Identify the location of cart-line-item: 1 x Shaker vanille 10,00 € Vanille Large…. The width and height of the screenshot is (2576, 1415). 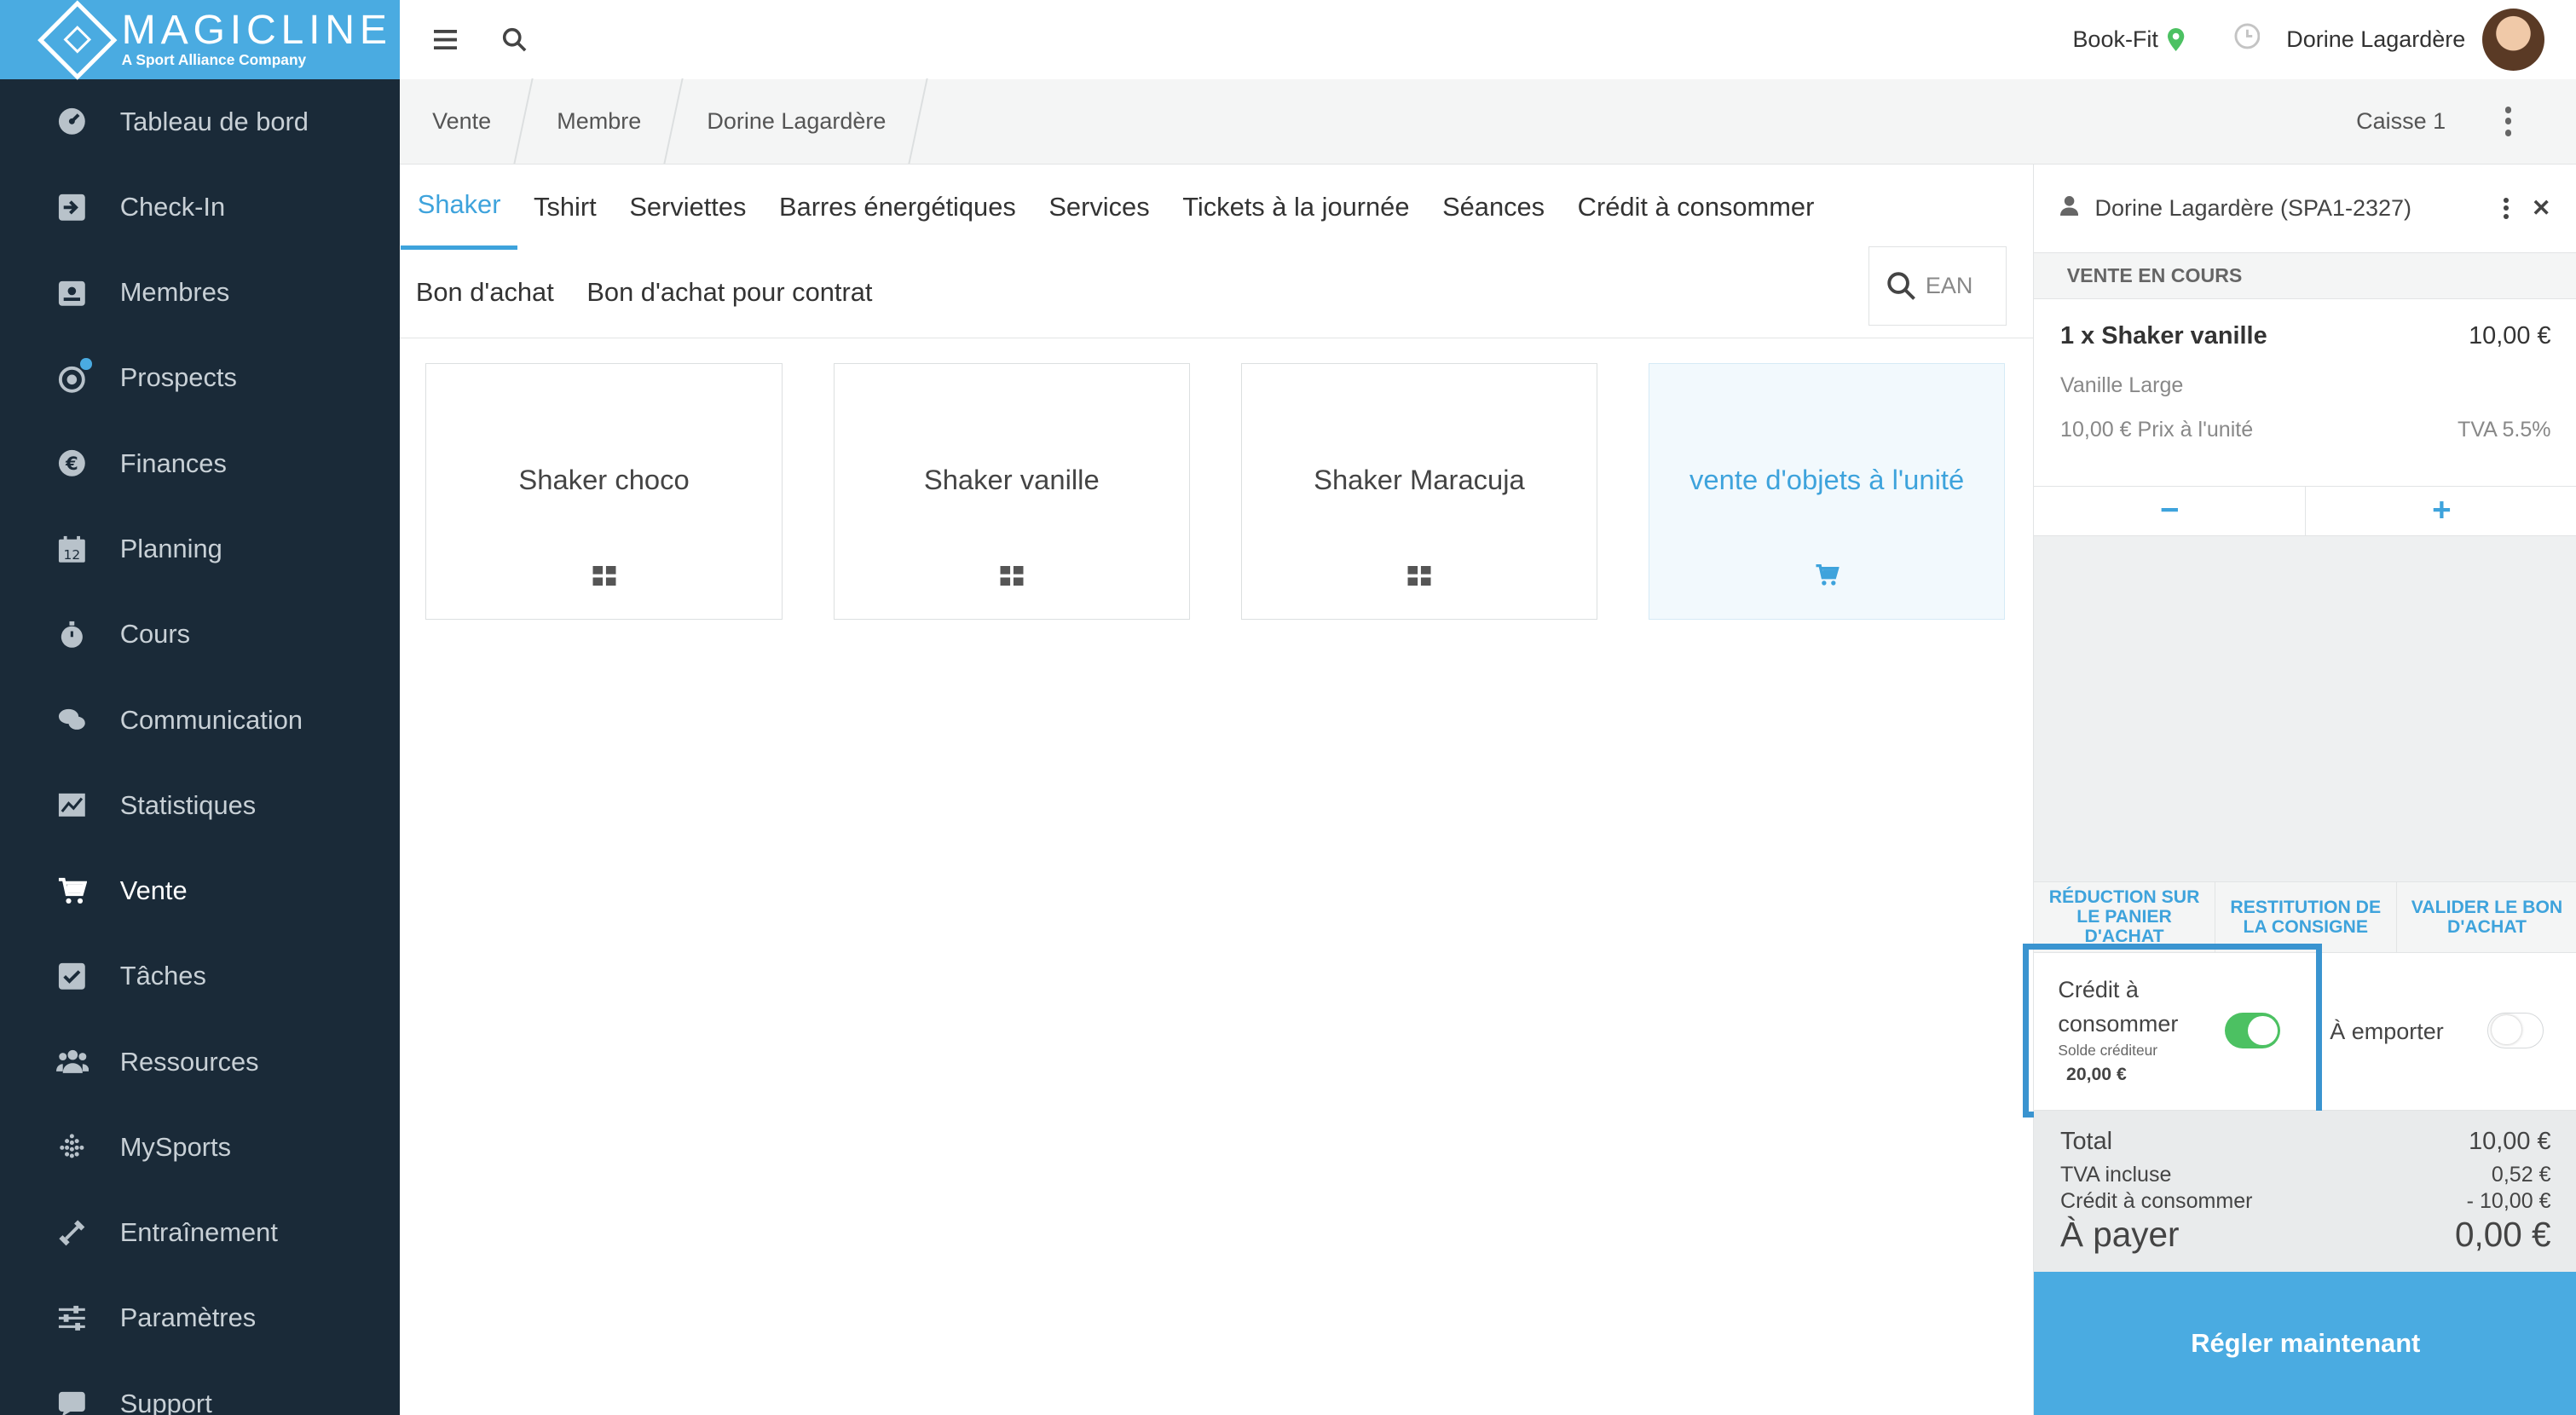
(2305, 392).